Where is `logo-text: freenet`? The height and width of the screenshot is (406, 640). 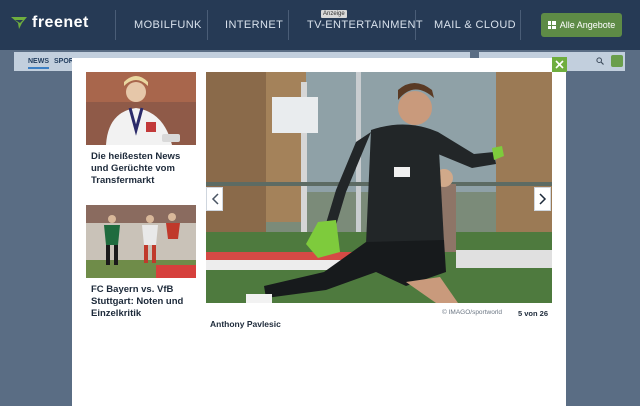
logo-text: freenet is located at coordinates (60, 22).